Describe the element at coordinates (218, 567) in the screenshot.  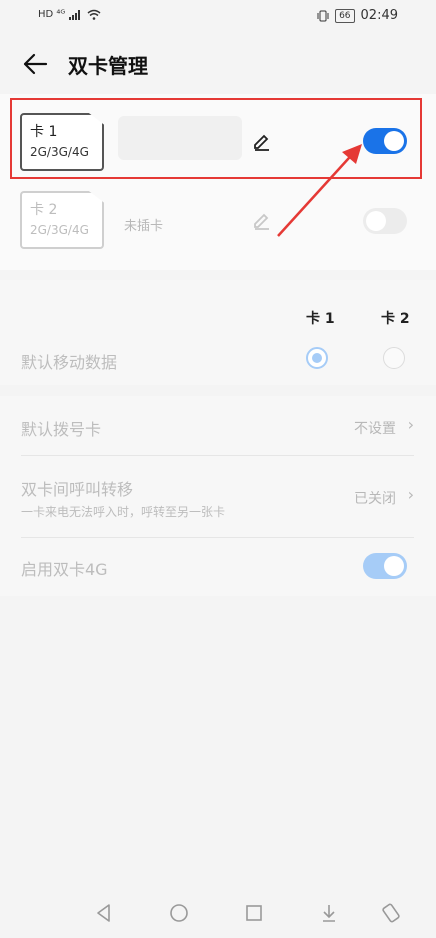
I see `dual-4g-row: 启用双卡4G` at that location.